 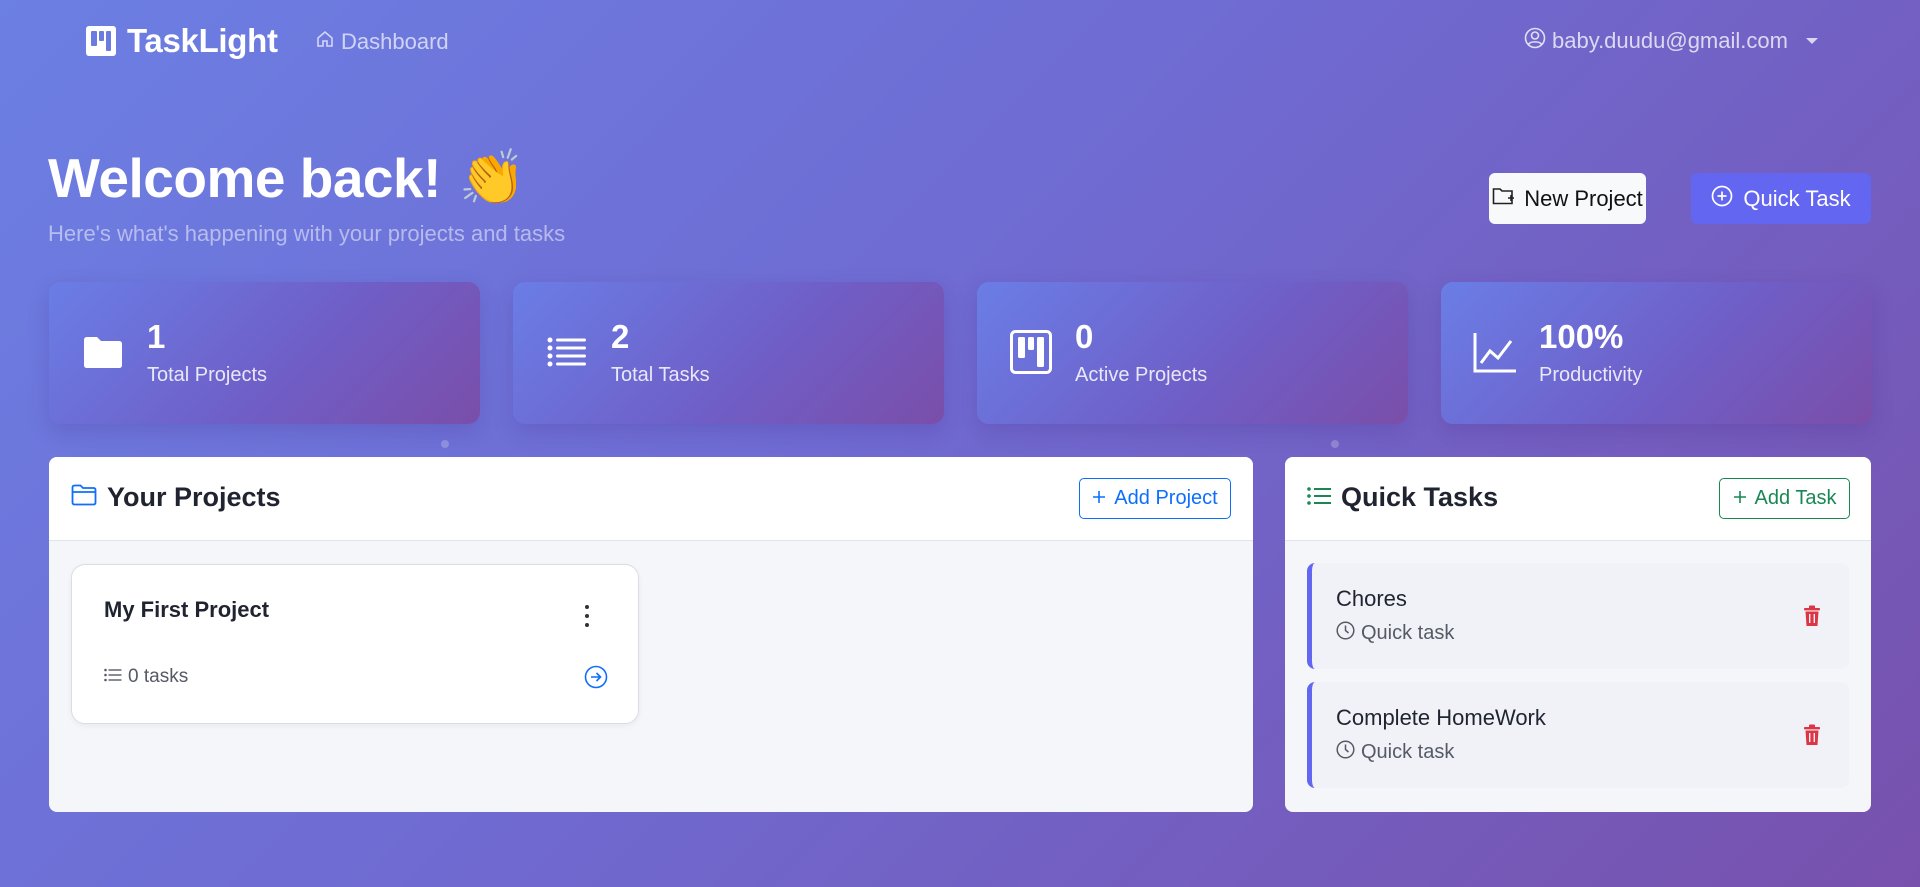 What do you see at coordinates (1504, 199) in the screenshot?
I see `folder-plus-icon` at bounding box center [1504, 199].